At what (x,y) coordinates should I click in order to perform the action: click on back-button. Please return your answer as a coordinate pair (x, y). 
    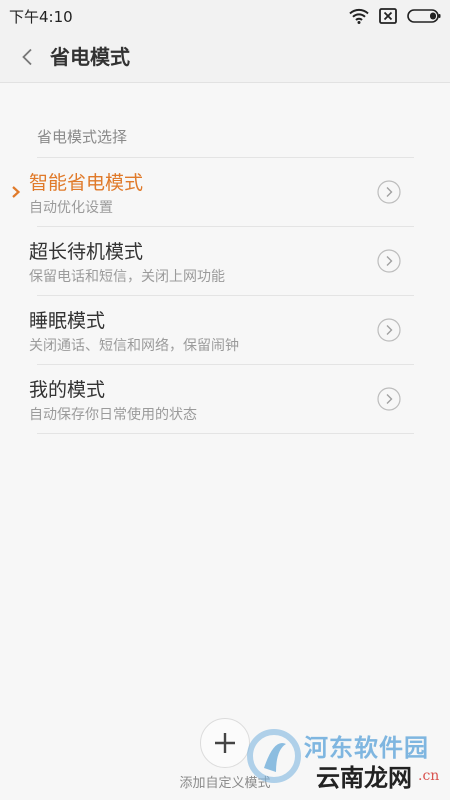
    Looking at the image, I should click on (27, 57).